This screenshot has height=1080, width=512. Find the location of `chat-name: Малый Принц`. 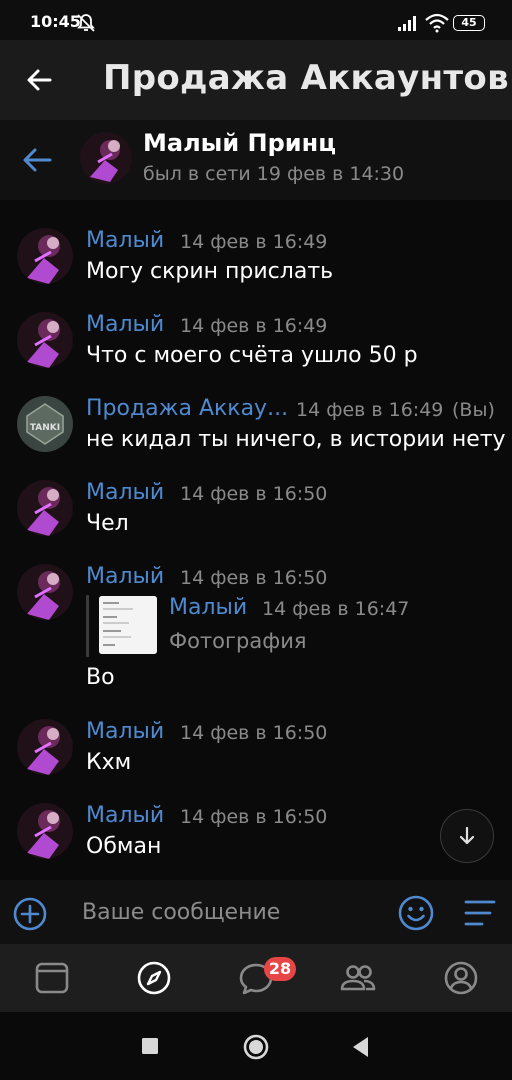

chat-name: Малый Принц is located at coordinates (239, 143).